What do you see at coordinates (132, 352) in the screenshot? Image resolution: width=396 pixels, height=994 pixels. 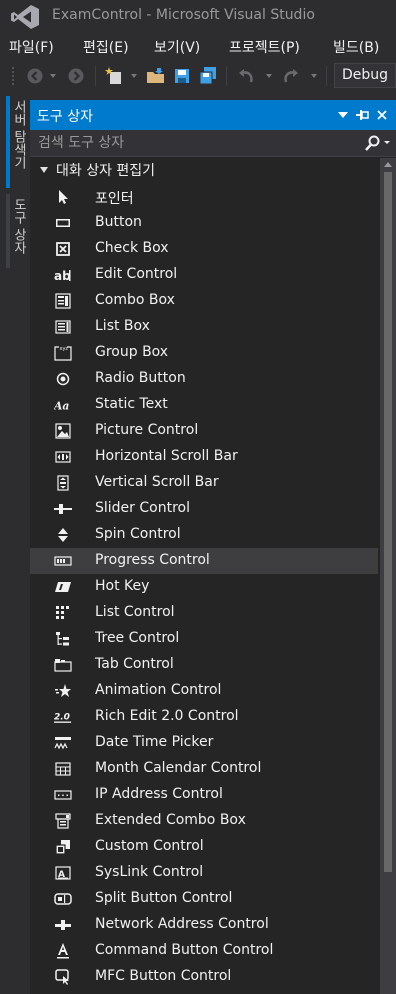 I see `toolbox-item-label: Group Box` at bounding box center [132, 352].